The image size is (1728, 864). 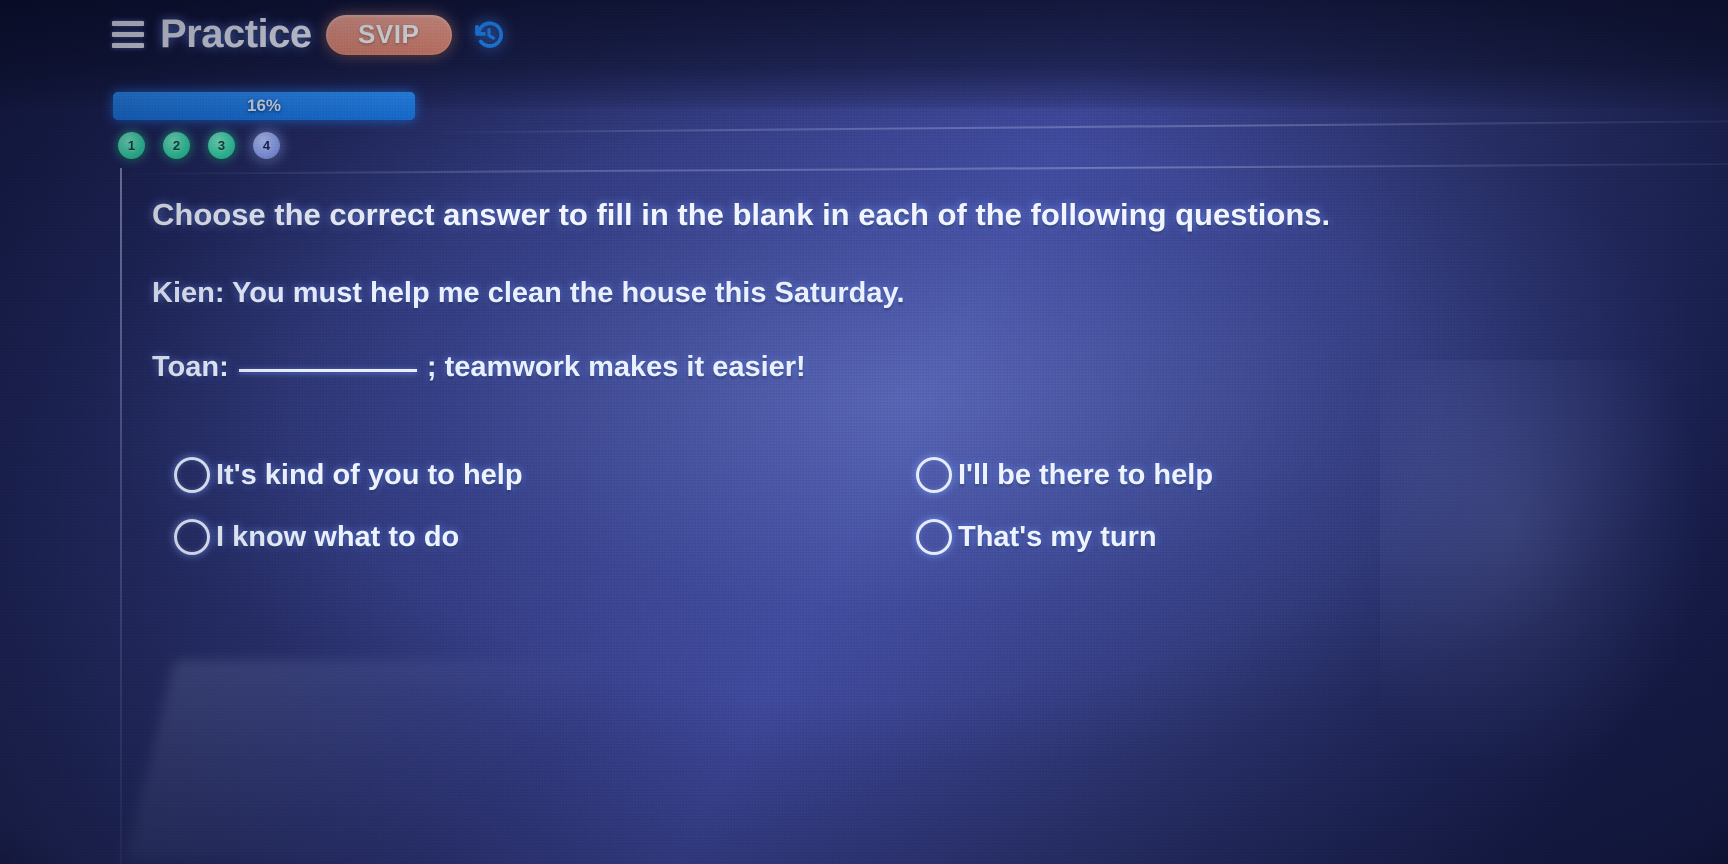 I want to click on answer-option-label: That's my turn, so click(x=1057, y=536).